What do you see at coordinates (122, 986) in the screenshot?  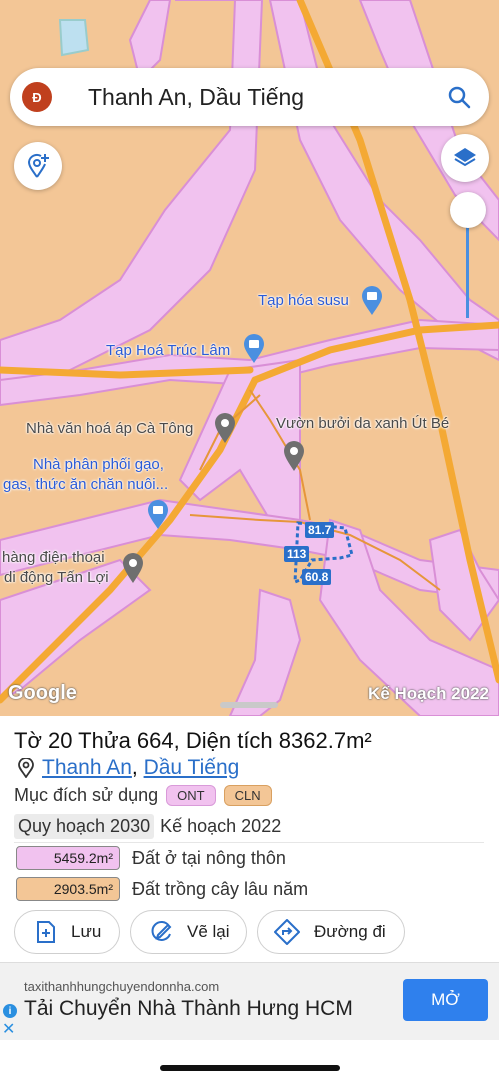 I see `ad-url: taxithanhhungchuyendonnha.com` at bounding box center [122, 986].